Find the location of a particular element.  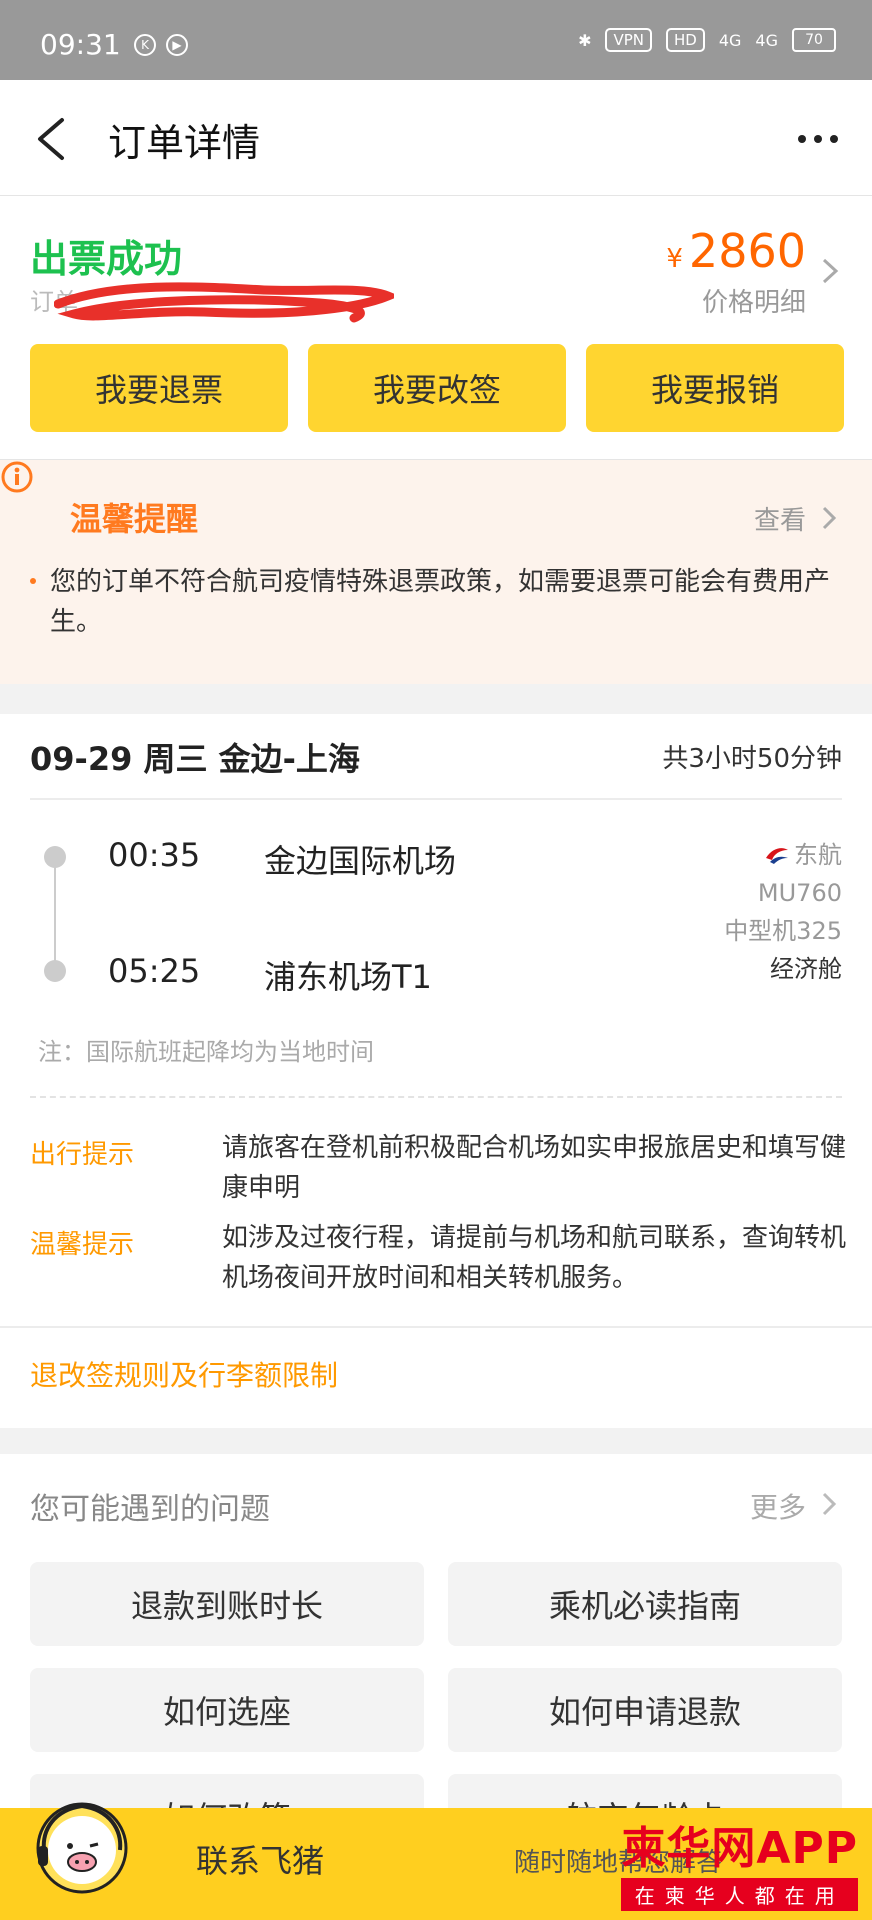

warm-hint-label: 温馨提示 is located at coordinates (82, 1245).